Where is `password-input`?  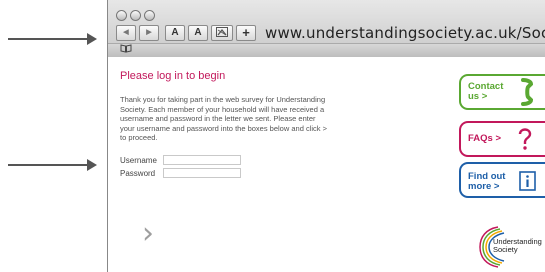
password-input is located at coordinates (202, 173).